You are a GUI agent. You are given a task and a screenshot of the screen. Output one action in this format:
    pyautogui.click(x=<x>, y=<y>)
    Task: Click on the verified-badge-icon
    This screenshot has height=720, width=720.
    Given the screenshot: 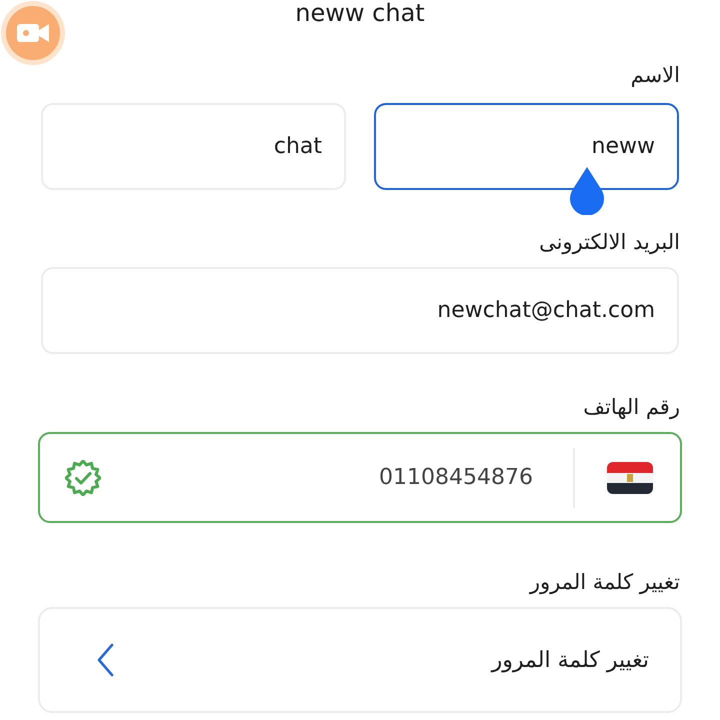 What is the action you would take?
    pyautogui.click(x=83, y=478)
    